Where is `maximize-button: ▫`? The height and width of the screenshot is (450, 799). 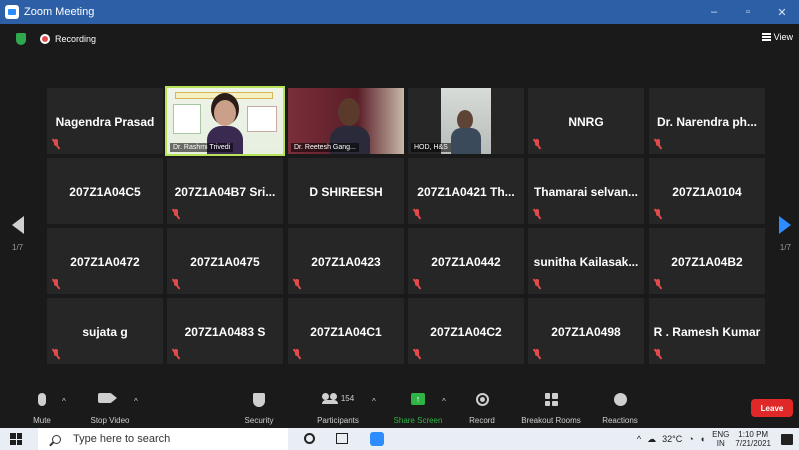
maximize-button: ▫ is located at coordinates (748, 12).